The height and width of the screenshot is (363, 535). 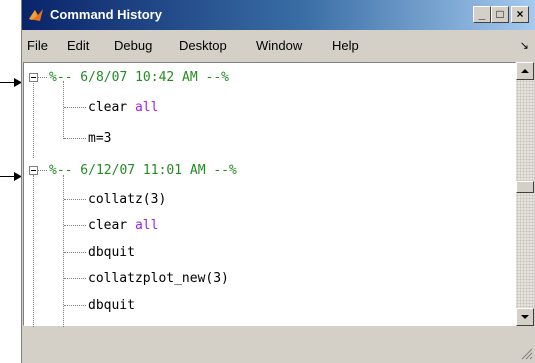 I want to click on title-bar: Command History _ □ ×, so click(x=278, y=15).